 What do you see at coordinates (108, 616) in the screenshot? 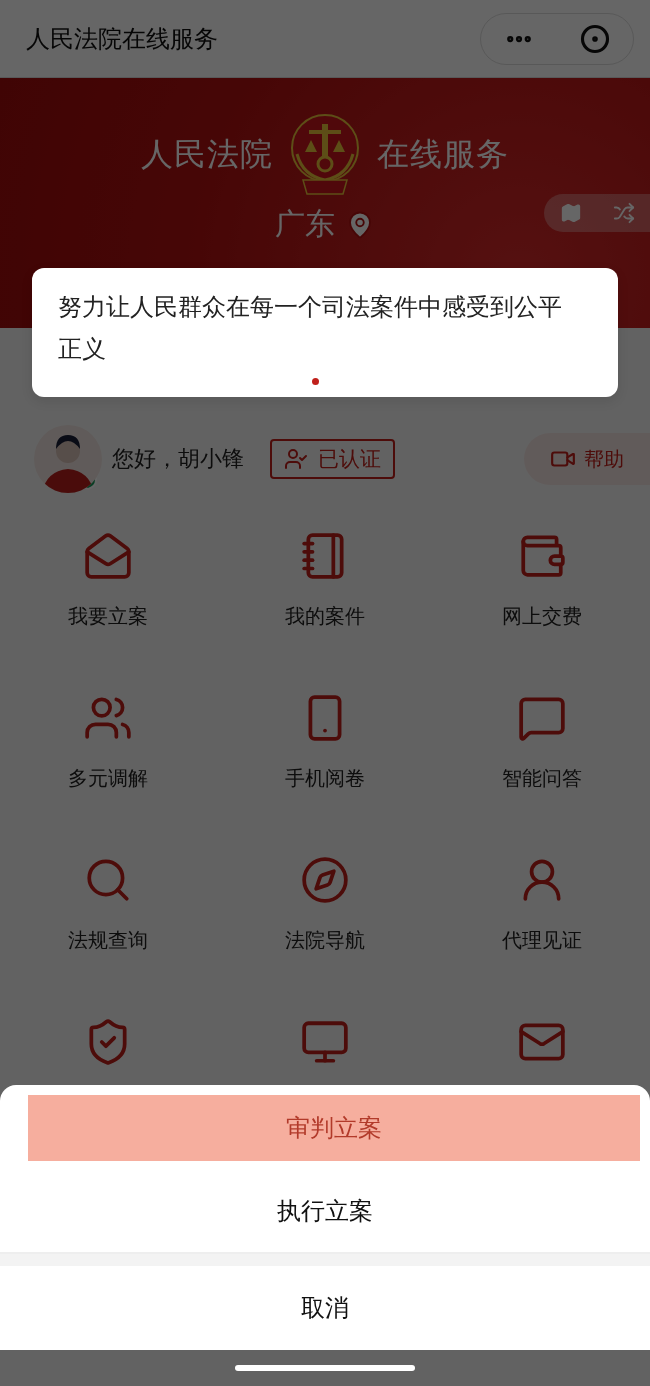
I see `service-label: 我要立案` at bounding box center [108, 616].